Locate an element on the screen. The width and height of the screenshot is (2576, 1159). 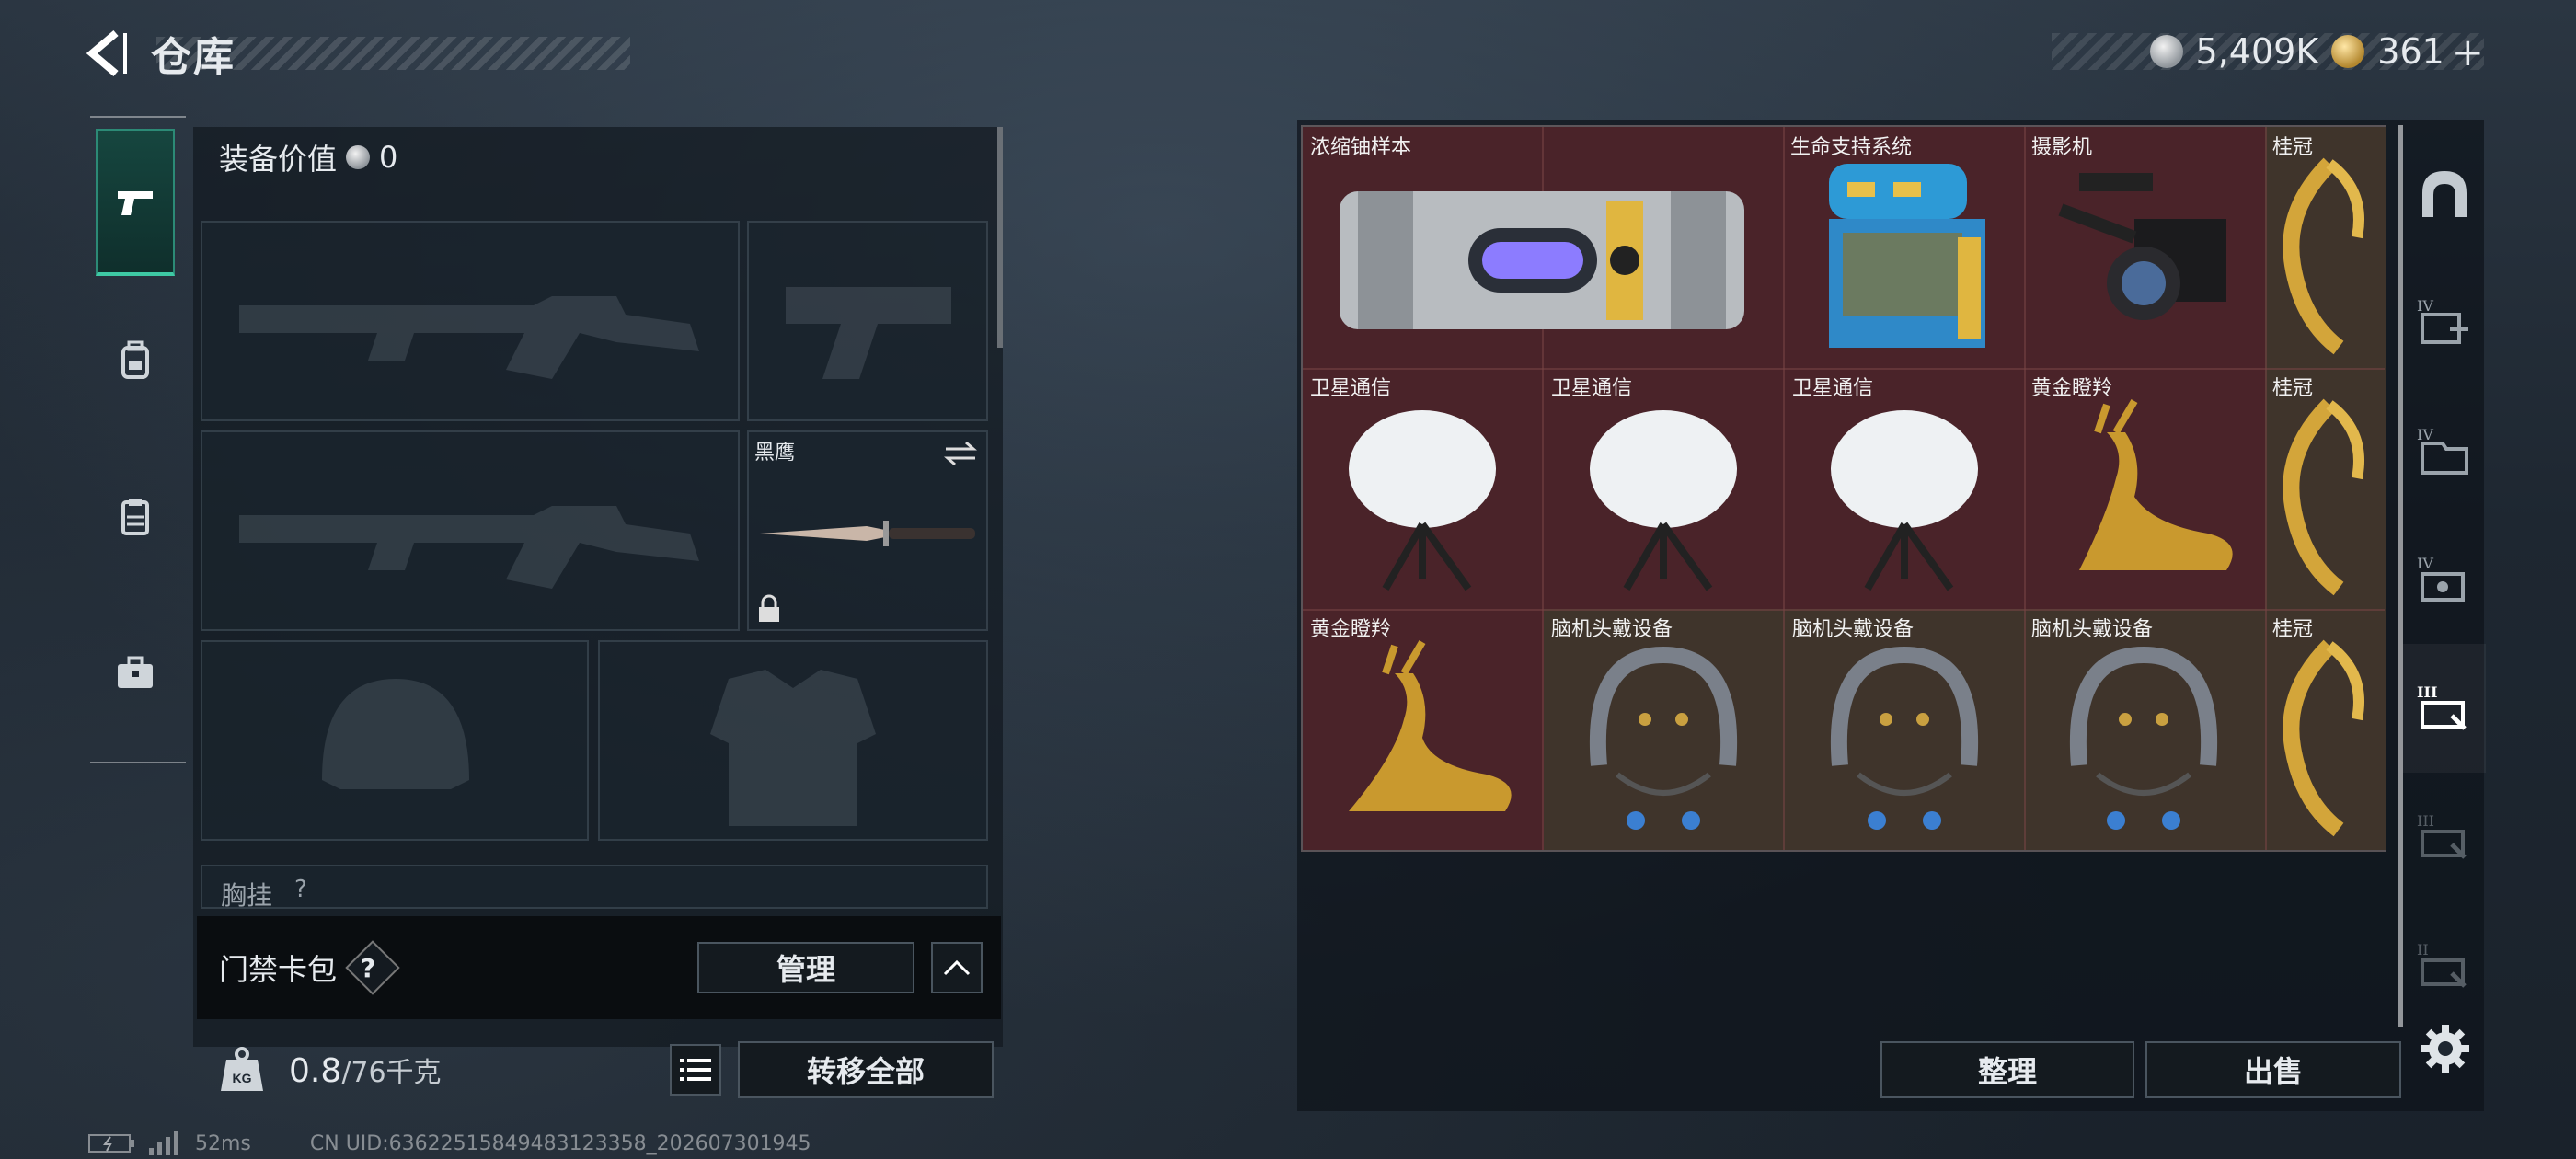
nav-item-case is located at coordinates (135, 672).